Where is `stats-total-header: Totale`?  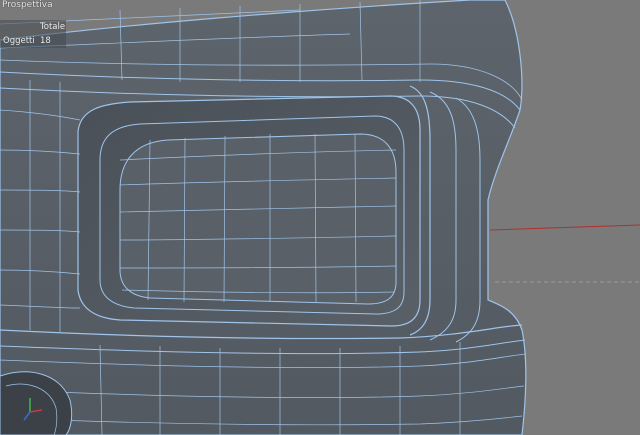 stats-total-header: Totale is located at coordinates (53, 27).